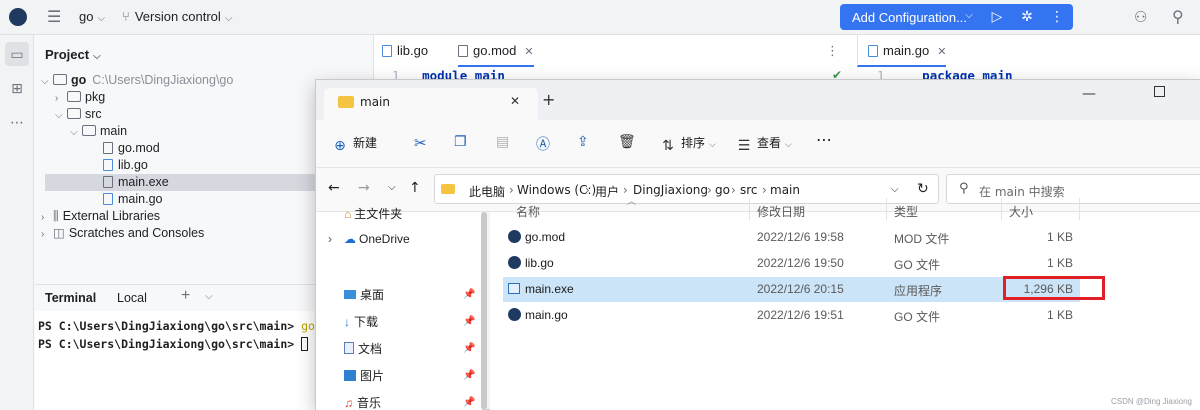  Describe the element at coordinates (100, 216) in the screenshot. I see `tree-item-external-libraries: › ⫼ External Libraries` at that location.